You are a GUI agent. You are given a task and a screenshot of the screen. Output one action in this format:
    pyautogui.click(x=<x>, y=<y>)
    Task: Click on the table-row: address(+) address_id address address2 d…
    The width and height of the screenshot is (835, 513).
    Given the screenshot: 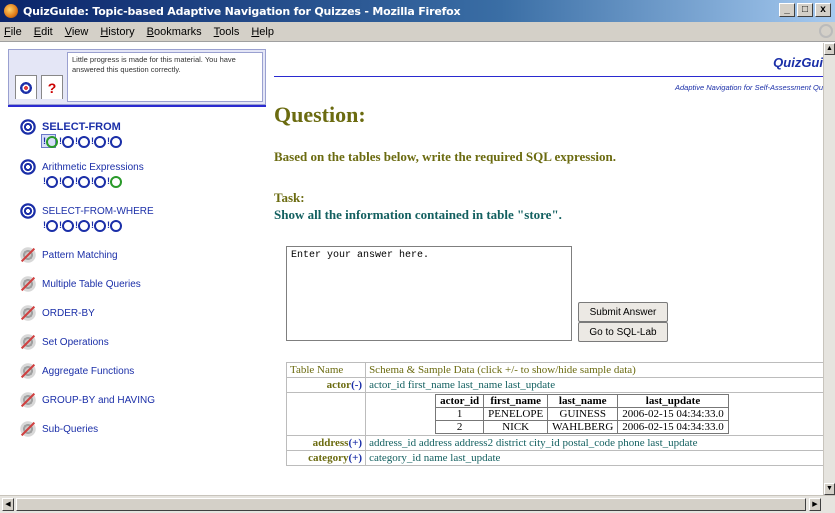 What is the action you would take?
    pyautogui.click(x=554, y=443)
    